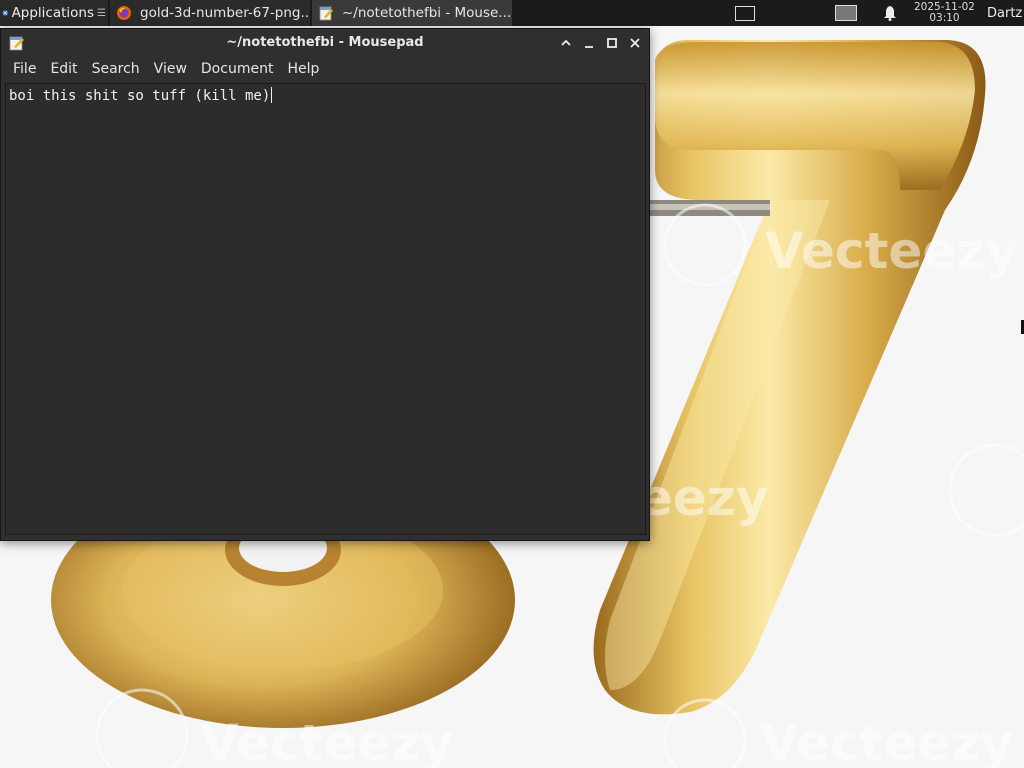 This screenshot has width=1024, height=768. What do you see at coordinates (63, 69) in the screenshot?
I see `menu-edit: Edit` at bounding box center [63, 69].